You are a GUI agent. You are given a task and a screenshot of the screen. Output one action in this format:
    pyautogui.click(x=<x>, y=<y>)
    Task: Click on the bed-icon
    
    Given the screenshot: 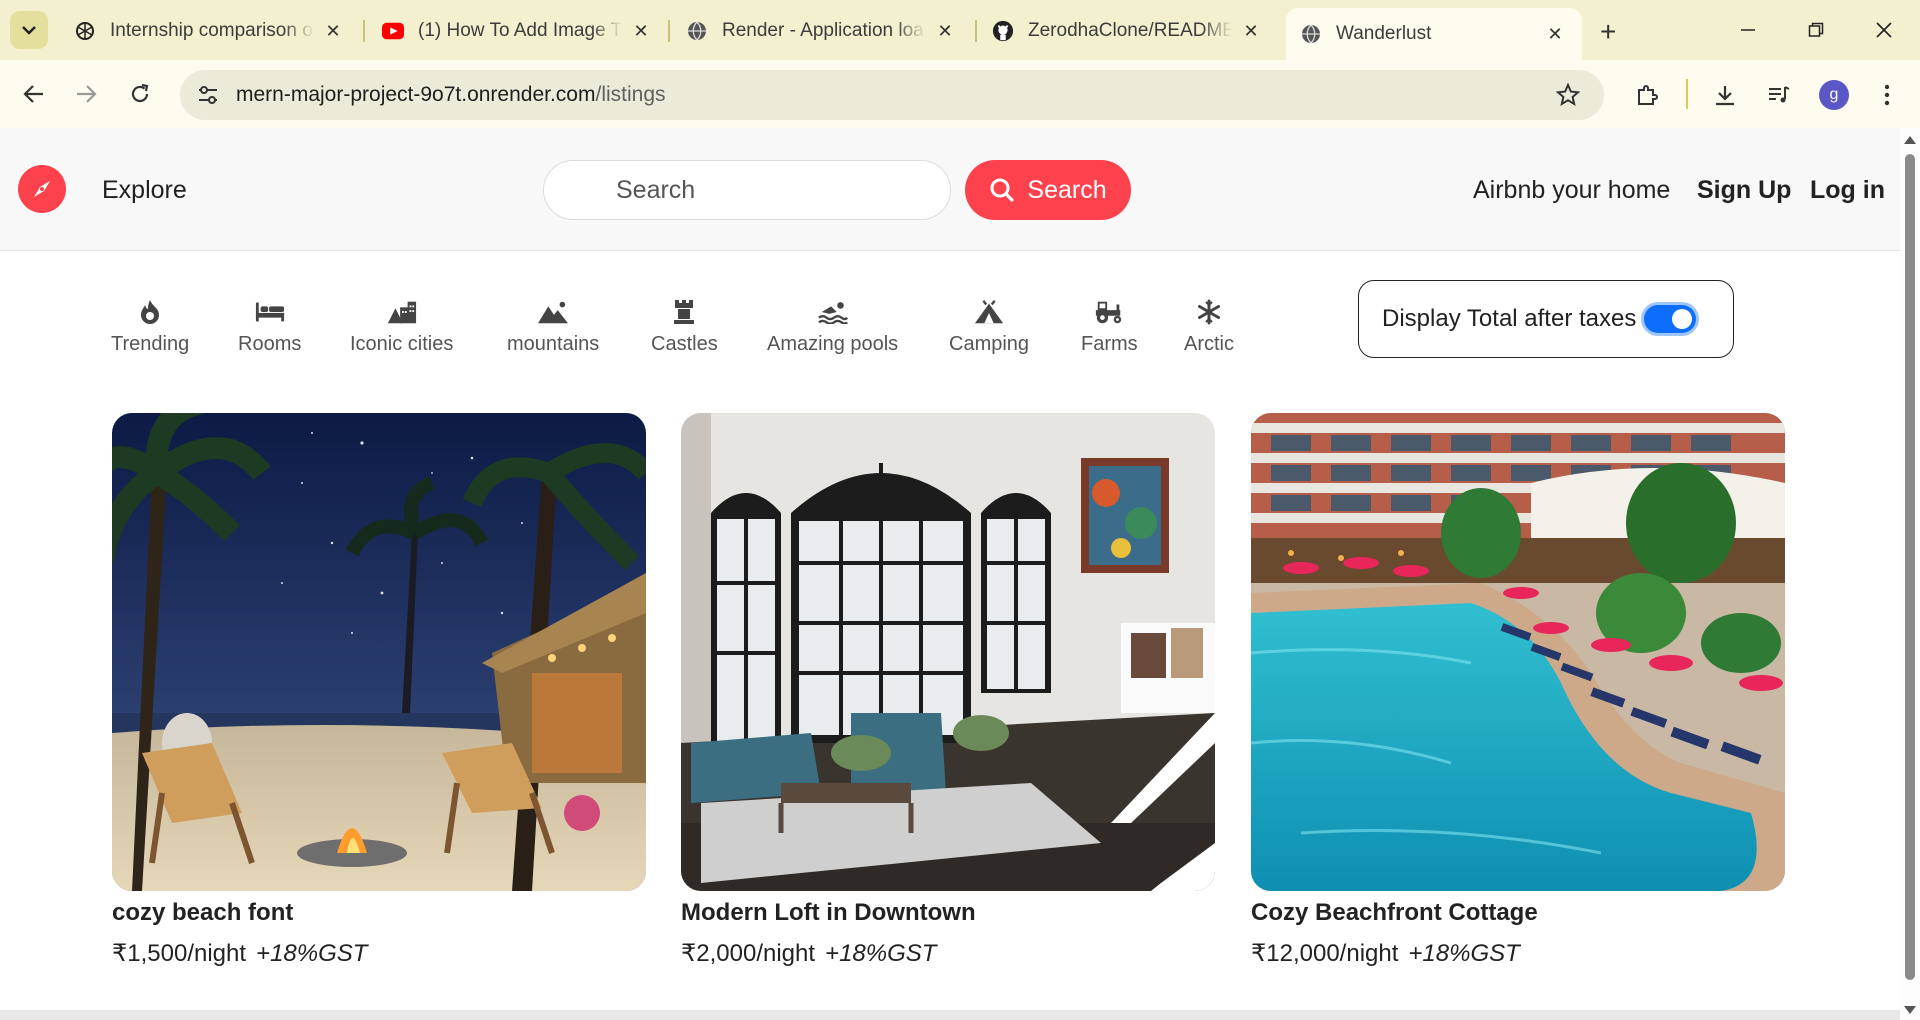 What is the action you would take?
    pyautogui.click(x=270, y=312)
    